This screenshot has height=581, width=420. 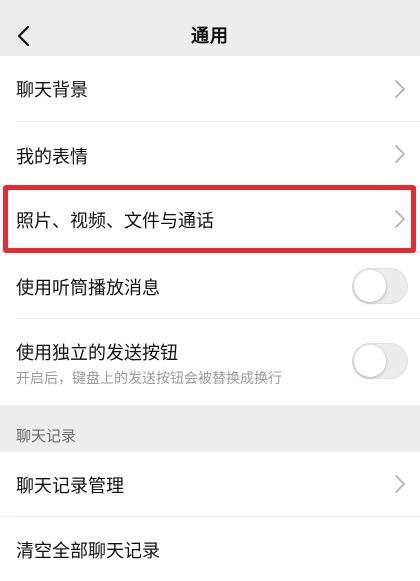 I want to click on page-title: 通用, so click(x=210, y=36).